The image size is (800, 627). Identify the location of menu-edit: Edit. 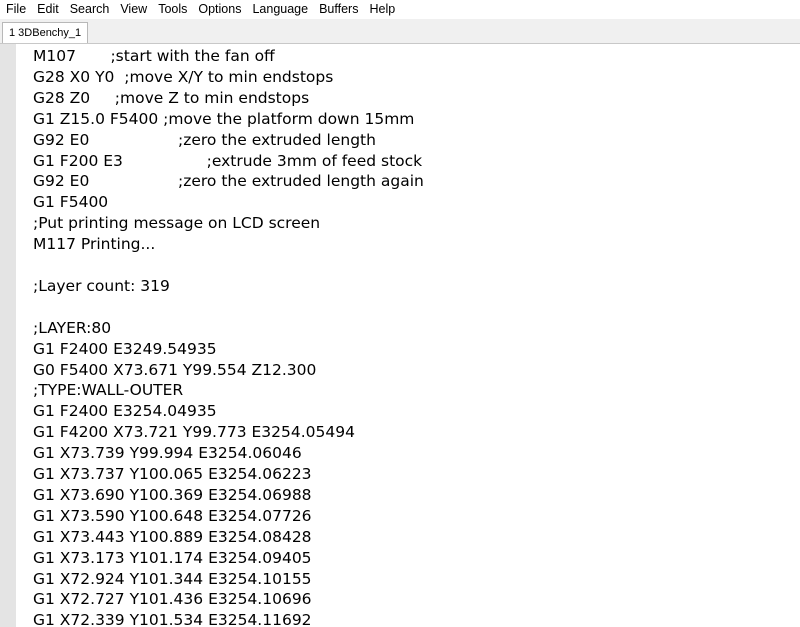
(47, 9).